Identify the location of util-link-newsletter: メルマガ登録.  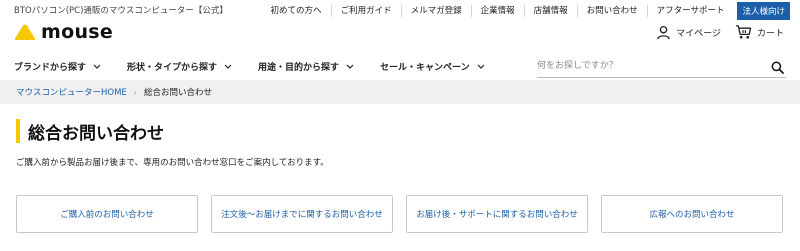
(435, 11).